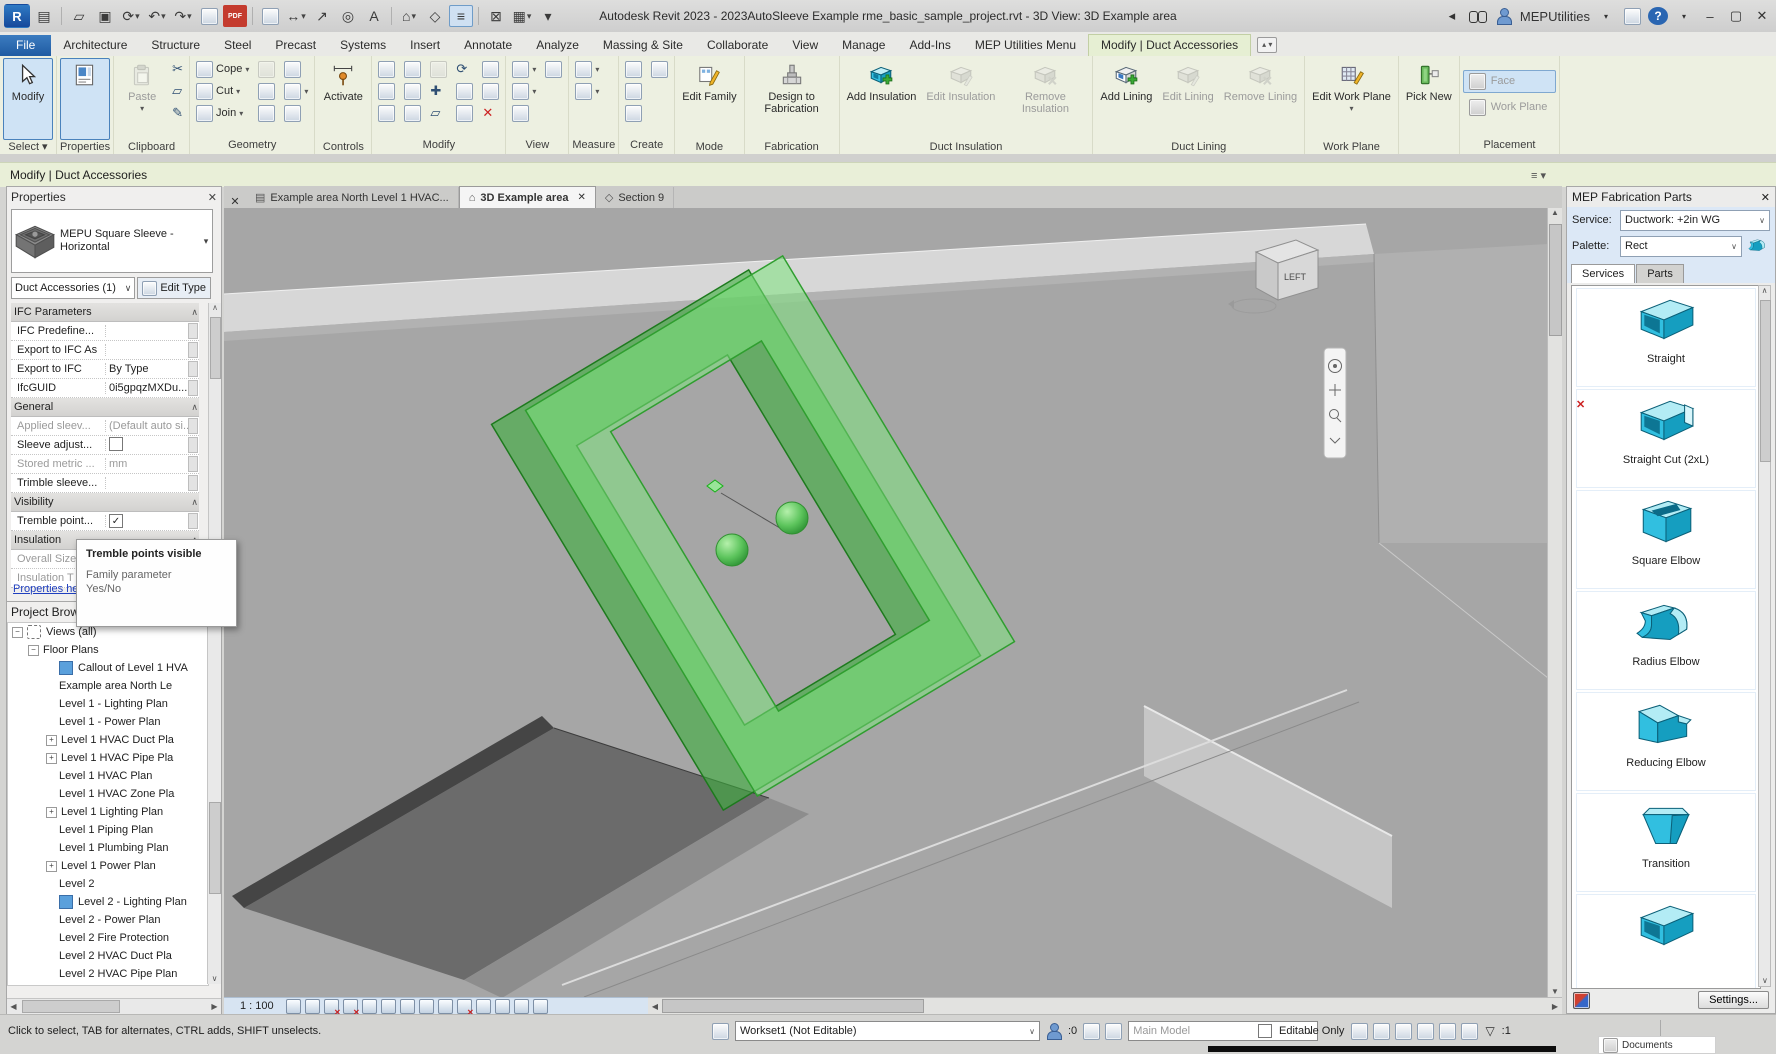 The height and width of the screenshot is (1054, 1776). Describe the element at coordinates (105, 502) in the screenshot. I see `section-visibility: Visibility ∧` at that location.